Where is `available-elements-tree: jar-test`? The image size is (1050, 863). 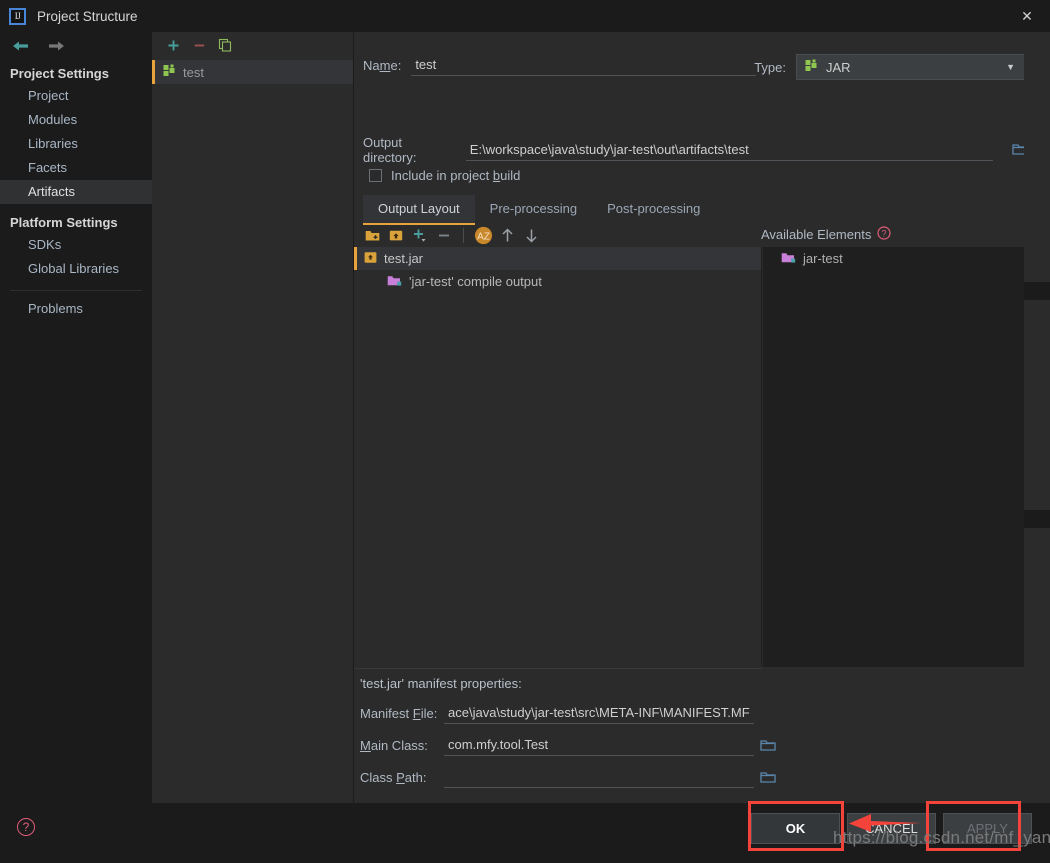
available-elements-tree: jar-test is located at coordinates (906, 457).